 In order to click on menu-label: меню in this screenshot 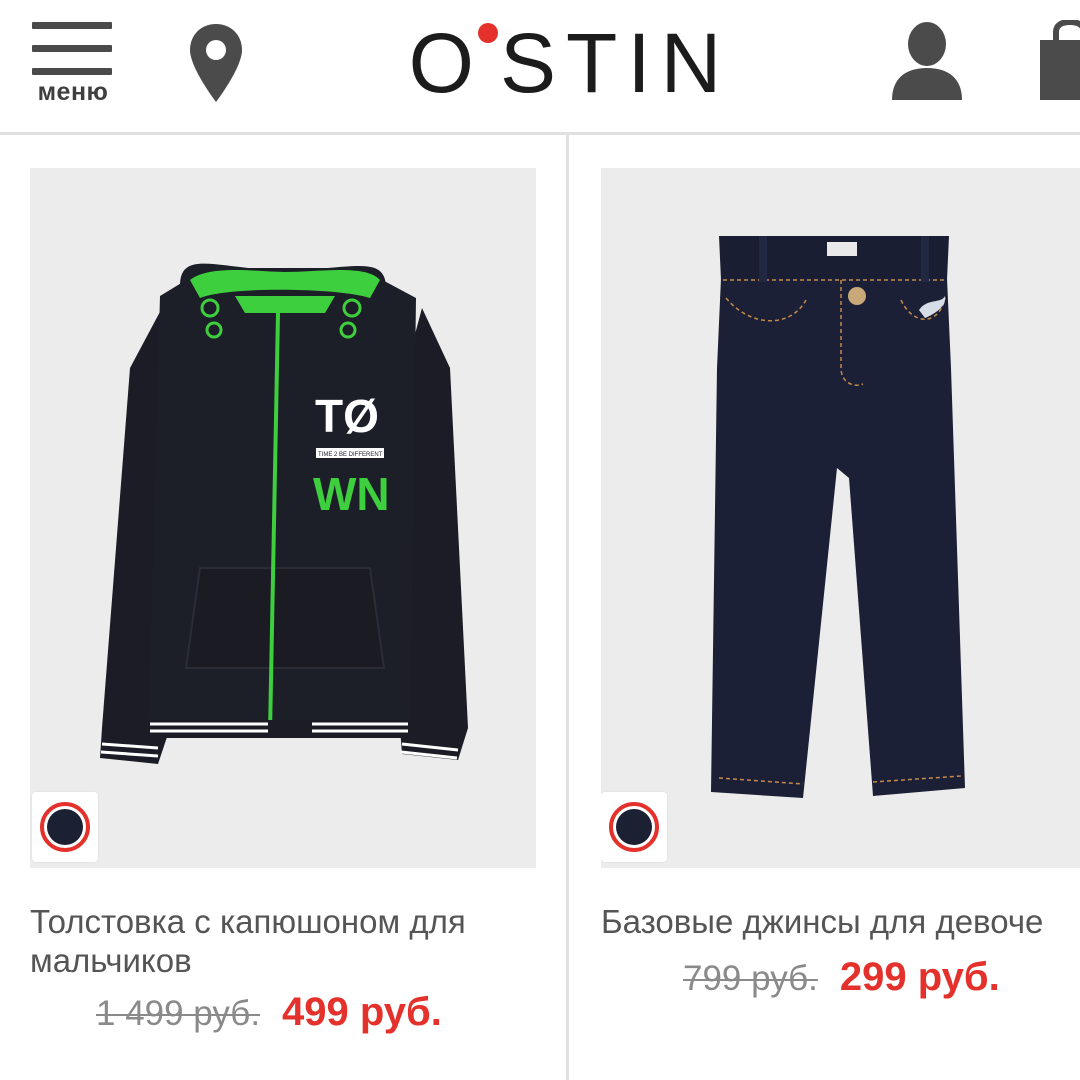, I will do `click(73, 92)`.